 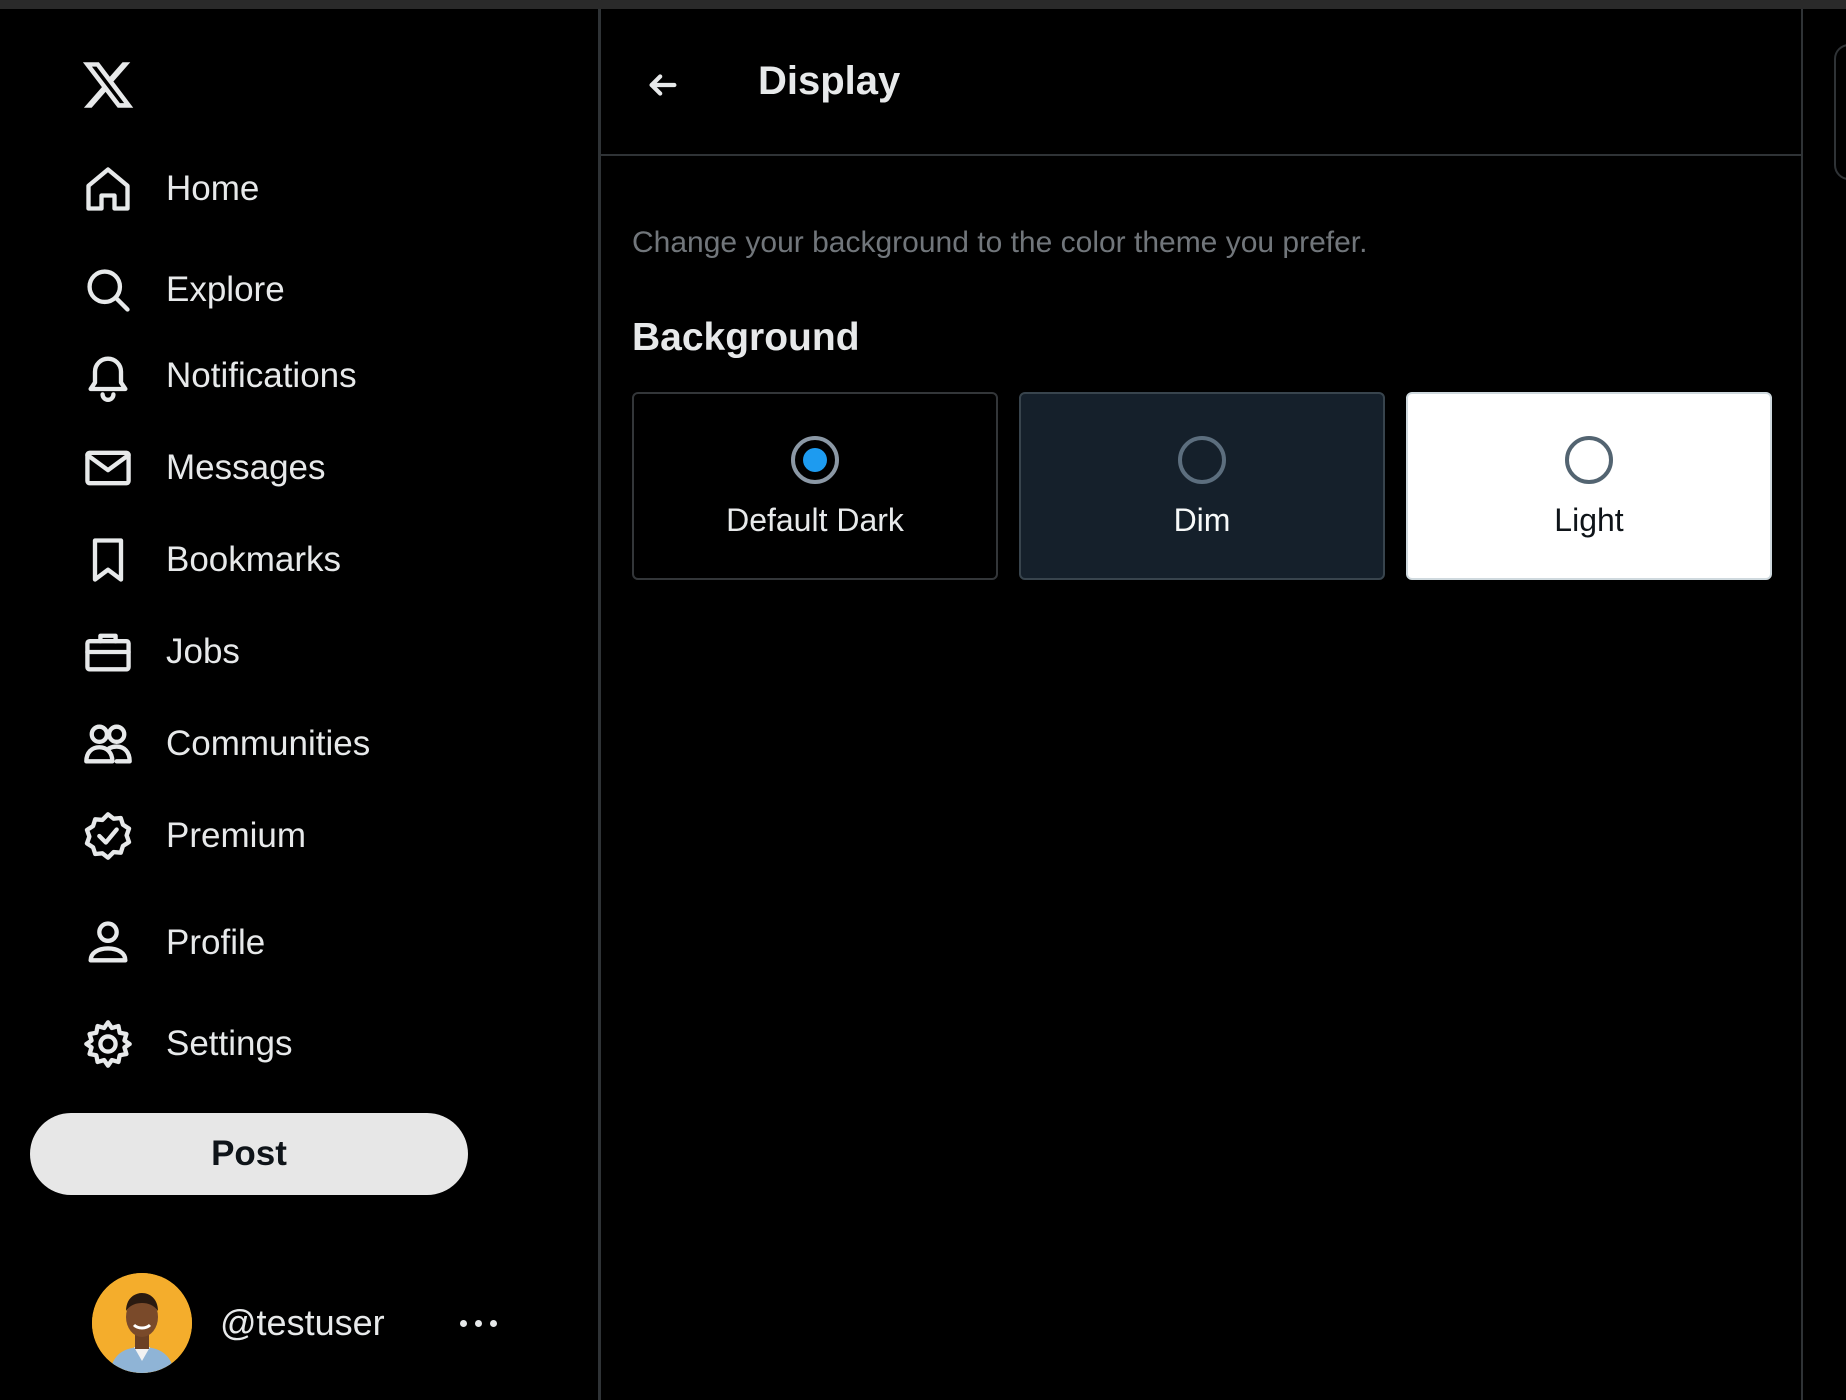 What do you see at coordinates (815, 520) in the screenshot?
I see `option-label: Default Dark` at bounding box center [815, 520].